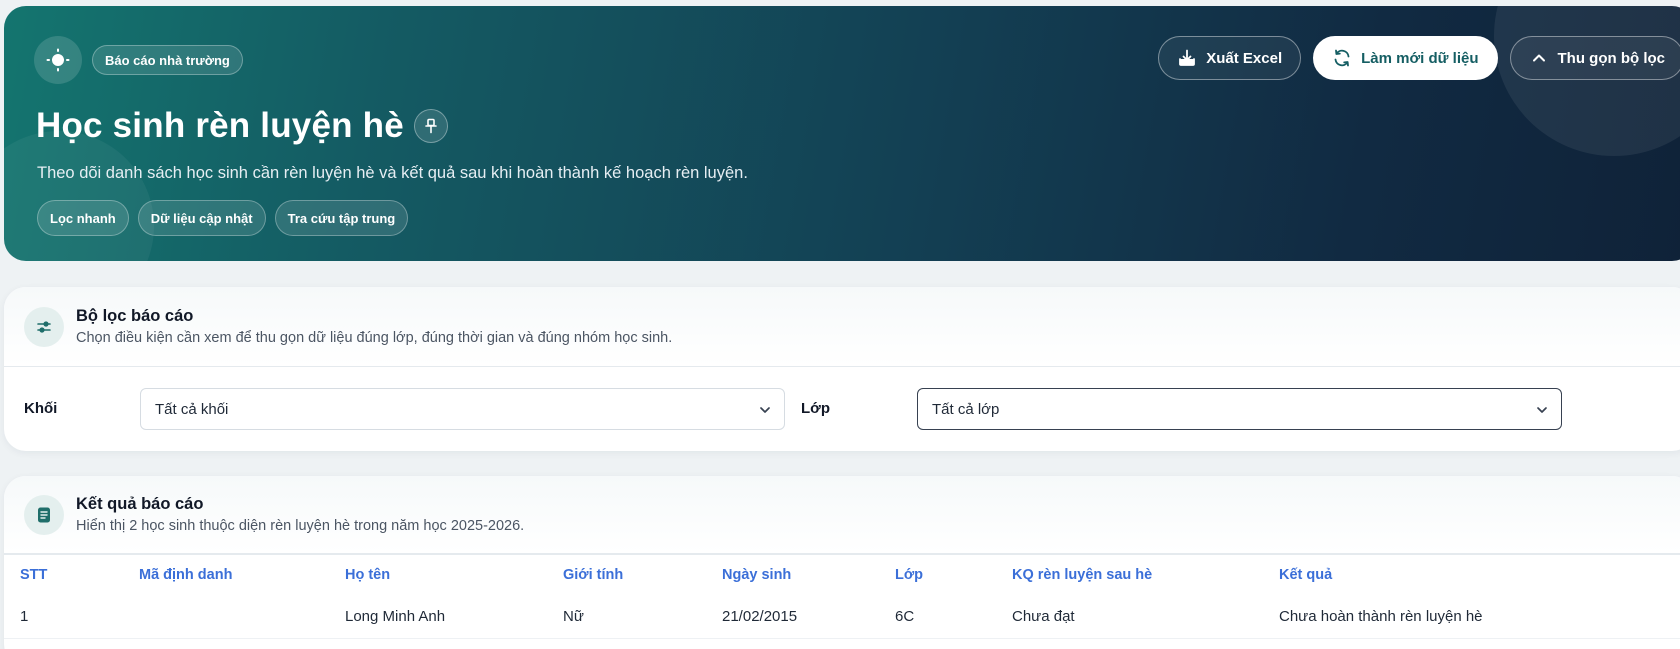 Image resolution: width=1680 pixels, height=649 pixels. I want to click on cell-outcome: Chưa hoàn thành rèn luyện hè, so click(1381, 616).